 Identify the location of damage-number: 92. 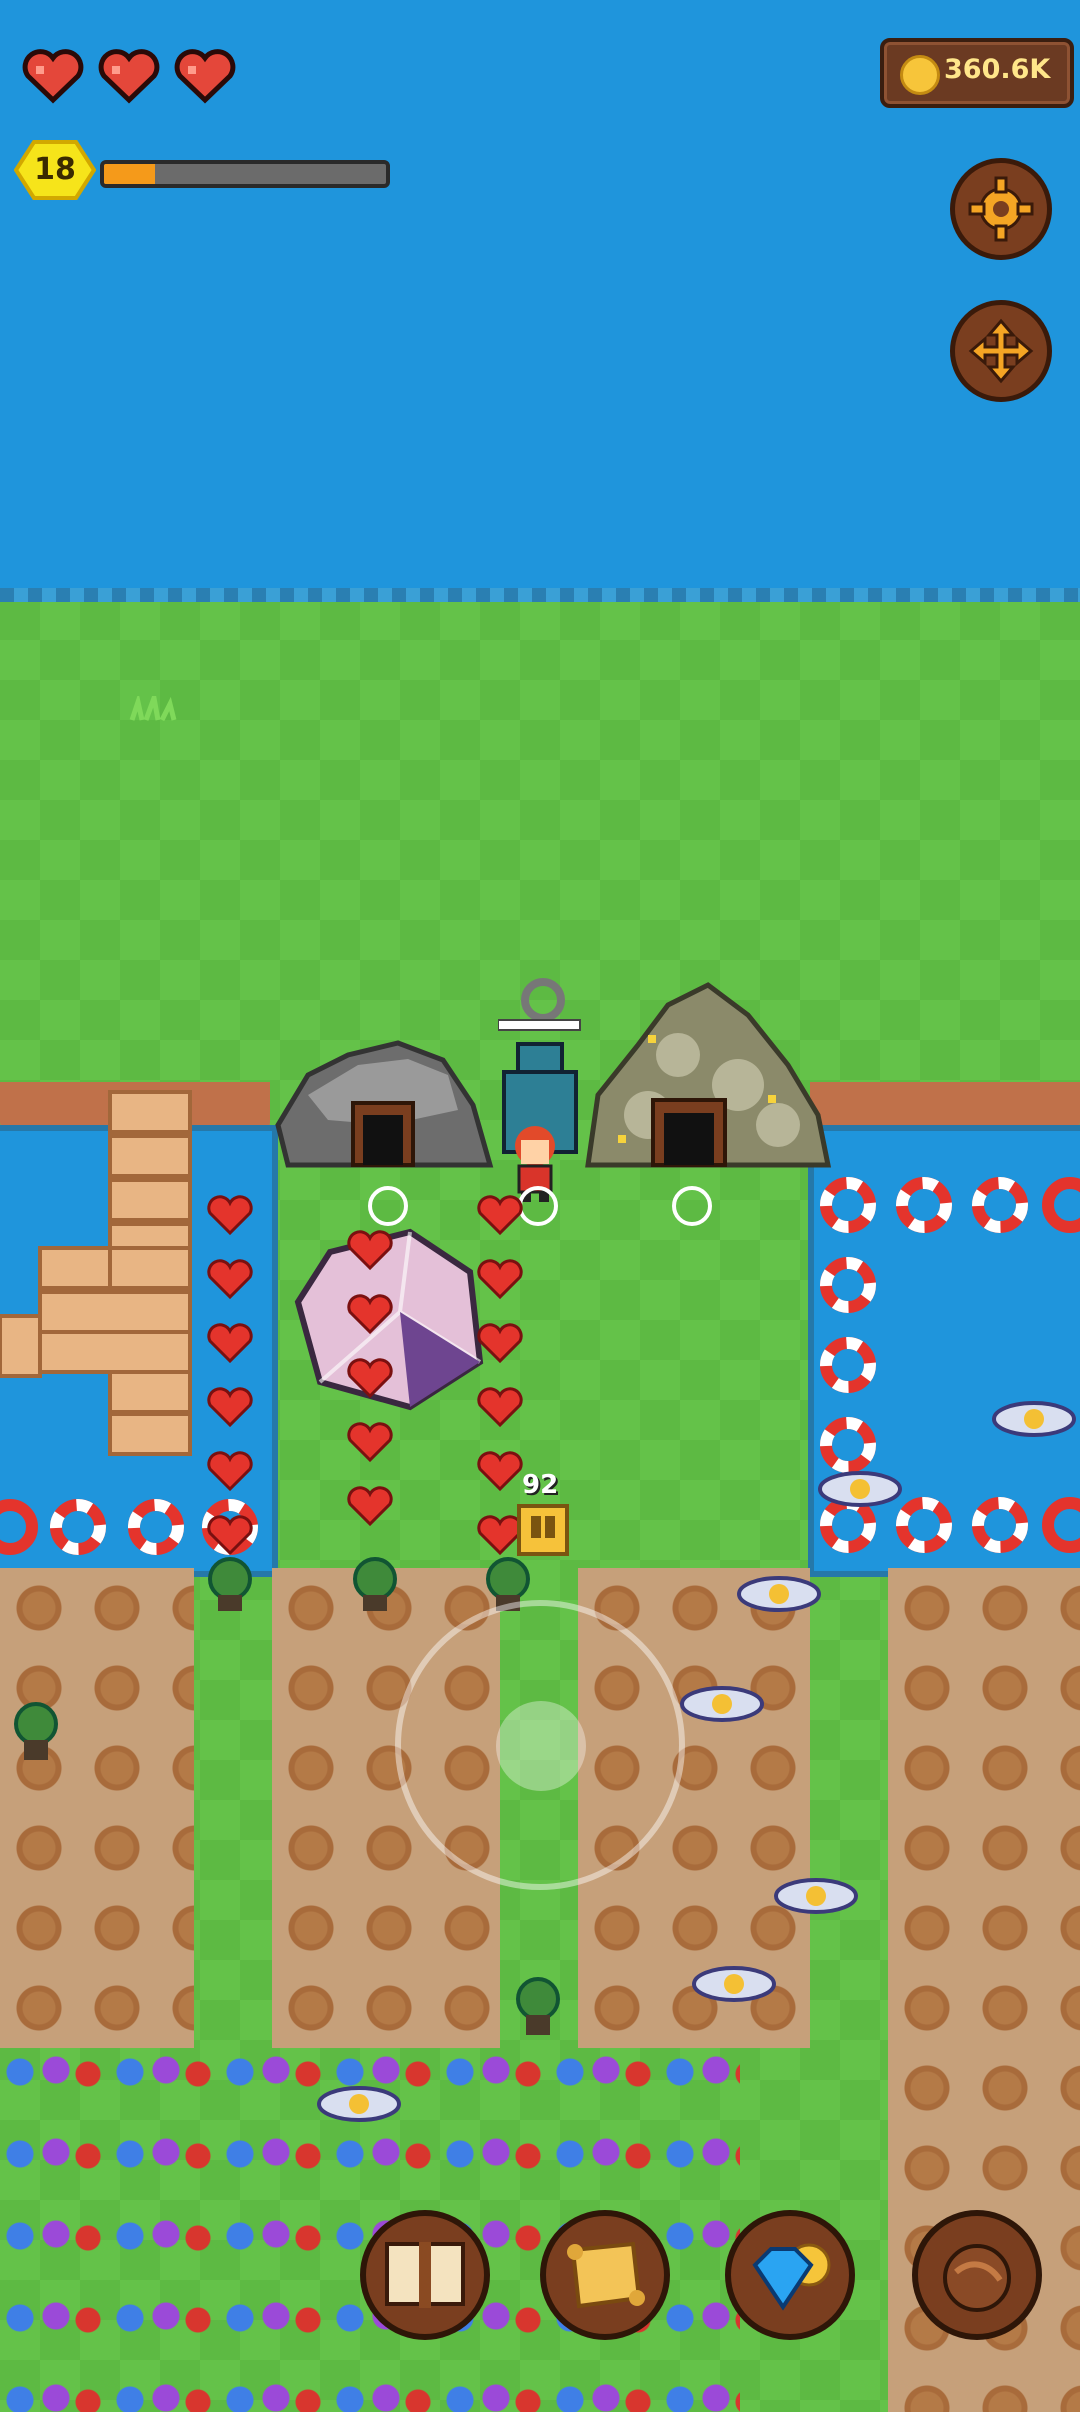
(540, 1485).